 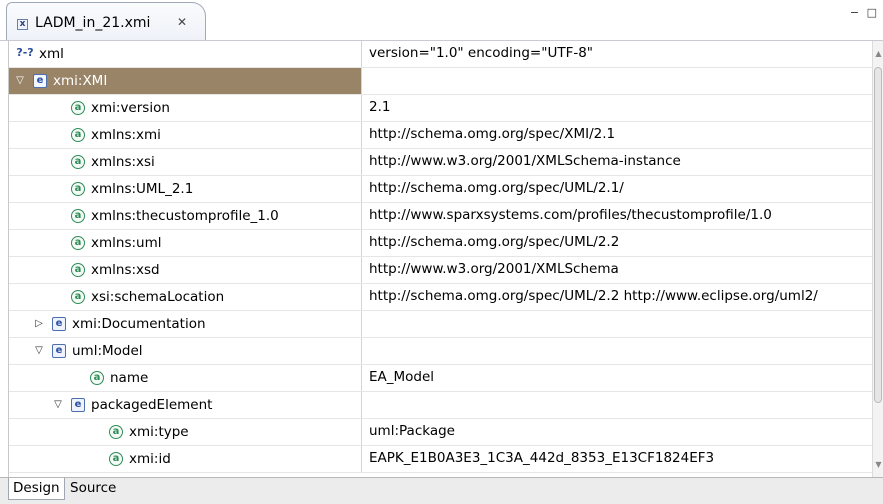 I want to click on tree-row: ▽ e uml:Model, so click(x=440, y=351).